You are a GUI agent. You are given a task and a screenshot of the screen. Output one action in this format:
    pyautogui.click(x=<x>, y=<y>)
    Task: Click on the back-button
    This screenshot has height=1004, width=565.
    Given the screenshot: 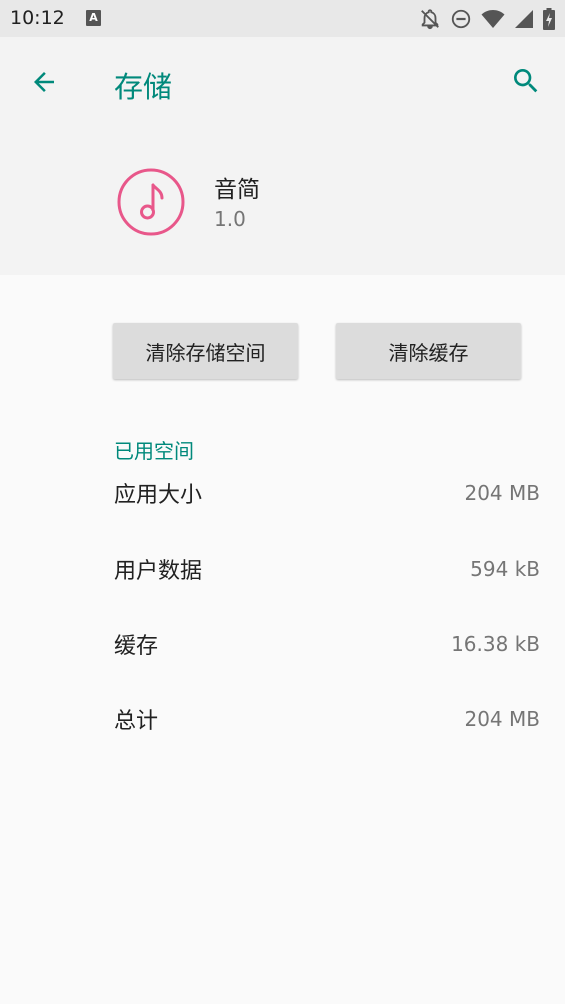 What is the action you would take?
    pyautogui.click(x=44, y=82)
    